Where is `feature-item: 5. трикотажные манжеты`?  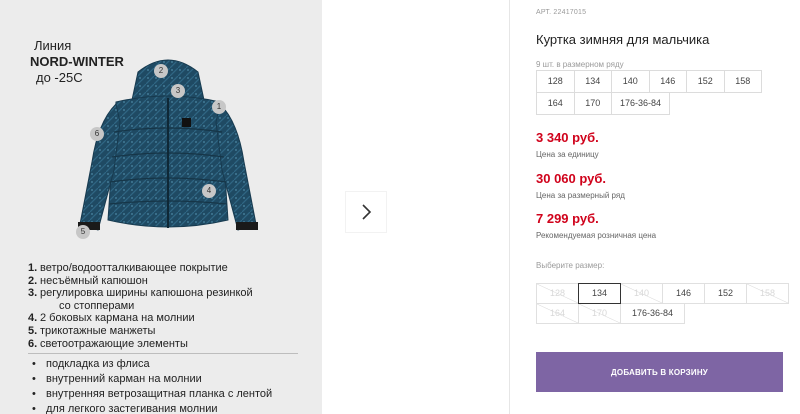
feature-item: 5. трикотажные манжеты is located at coordinates (92, 330).